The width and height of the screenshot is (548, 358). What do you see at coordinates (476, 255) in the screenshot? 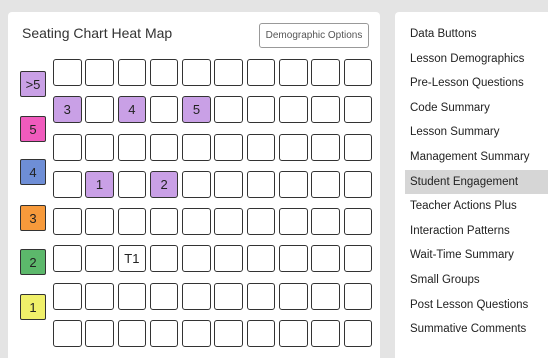
I see `menu-item-wait-time-summary: Wait-Time Summary` at bounding box center [476, 255].